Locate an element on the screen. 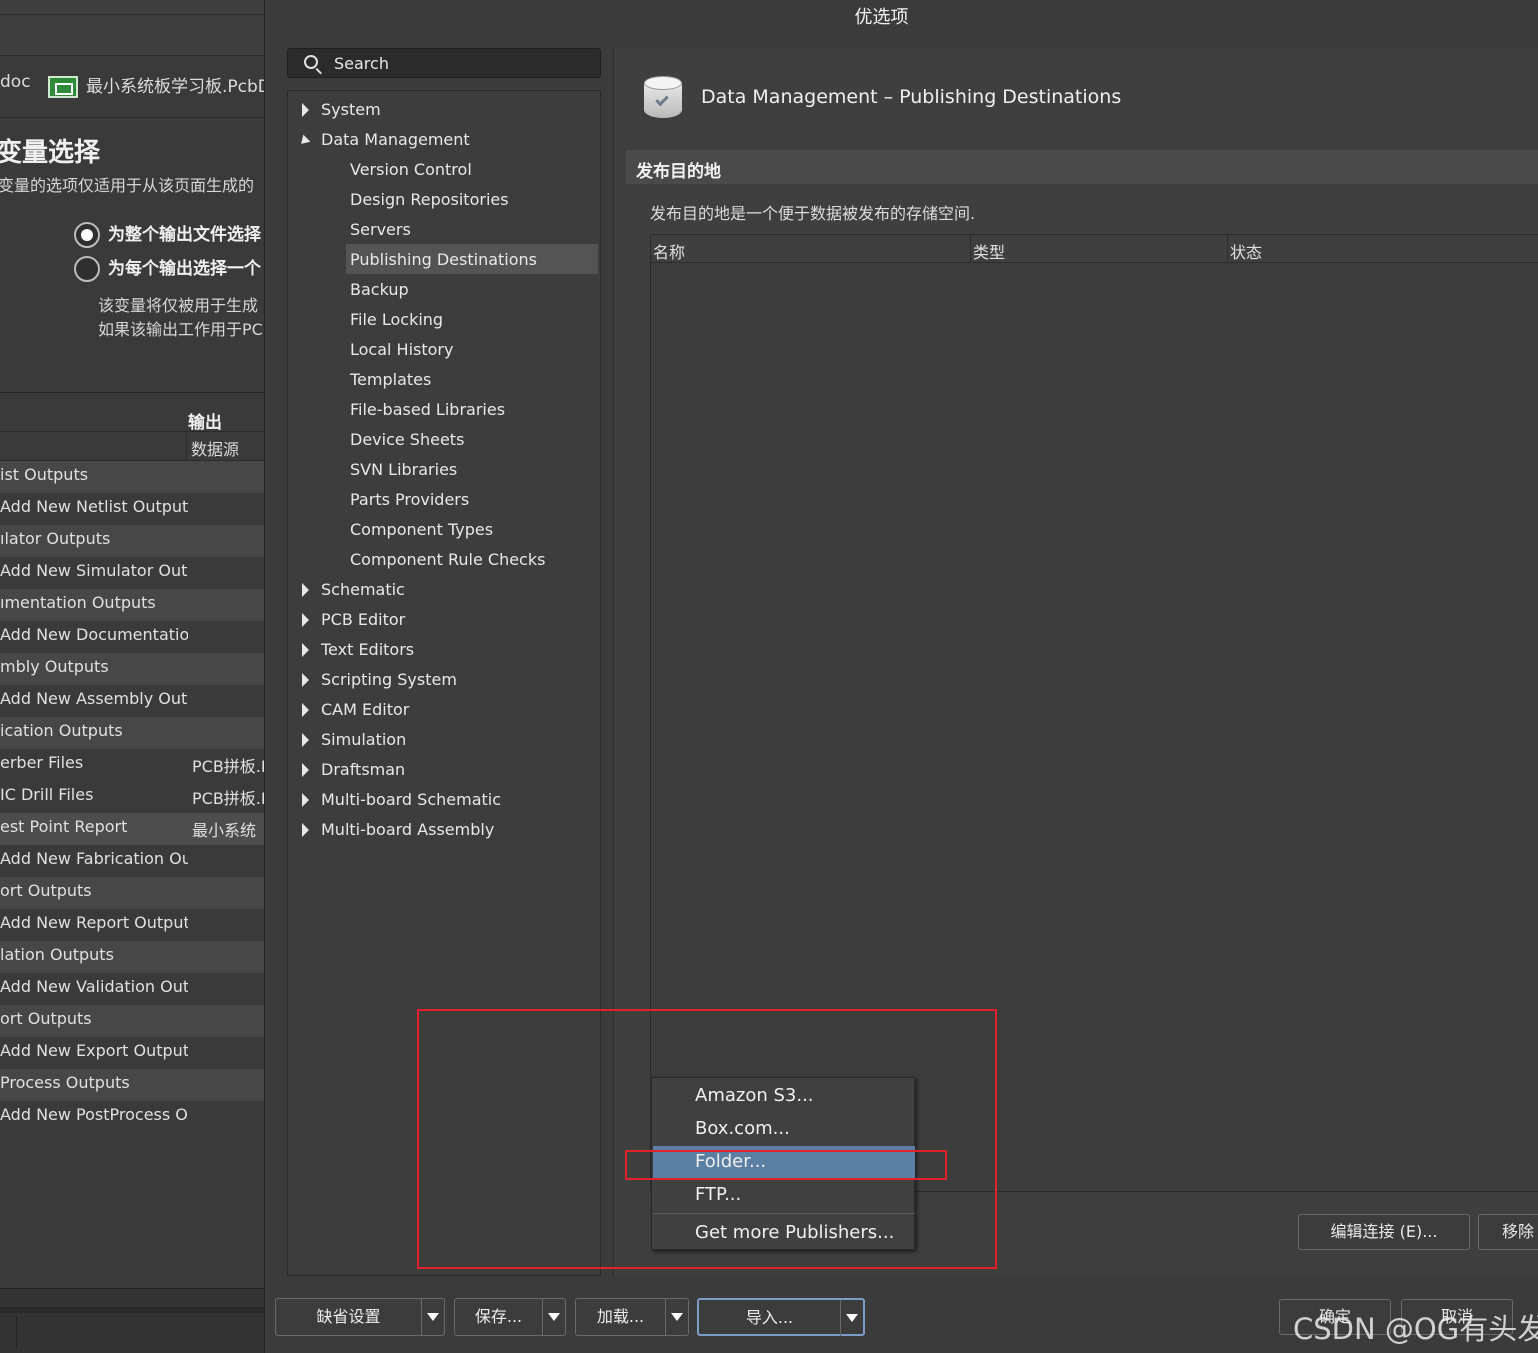  tree-item-label: Simulation is located at coordinates (364, 739).